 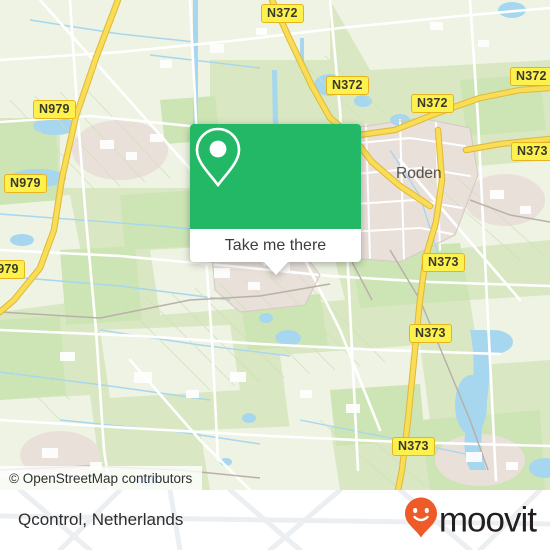 I want to click on osm-attribution: © OpenStreetMap contributors, so click(x=101, y=478).